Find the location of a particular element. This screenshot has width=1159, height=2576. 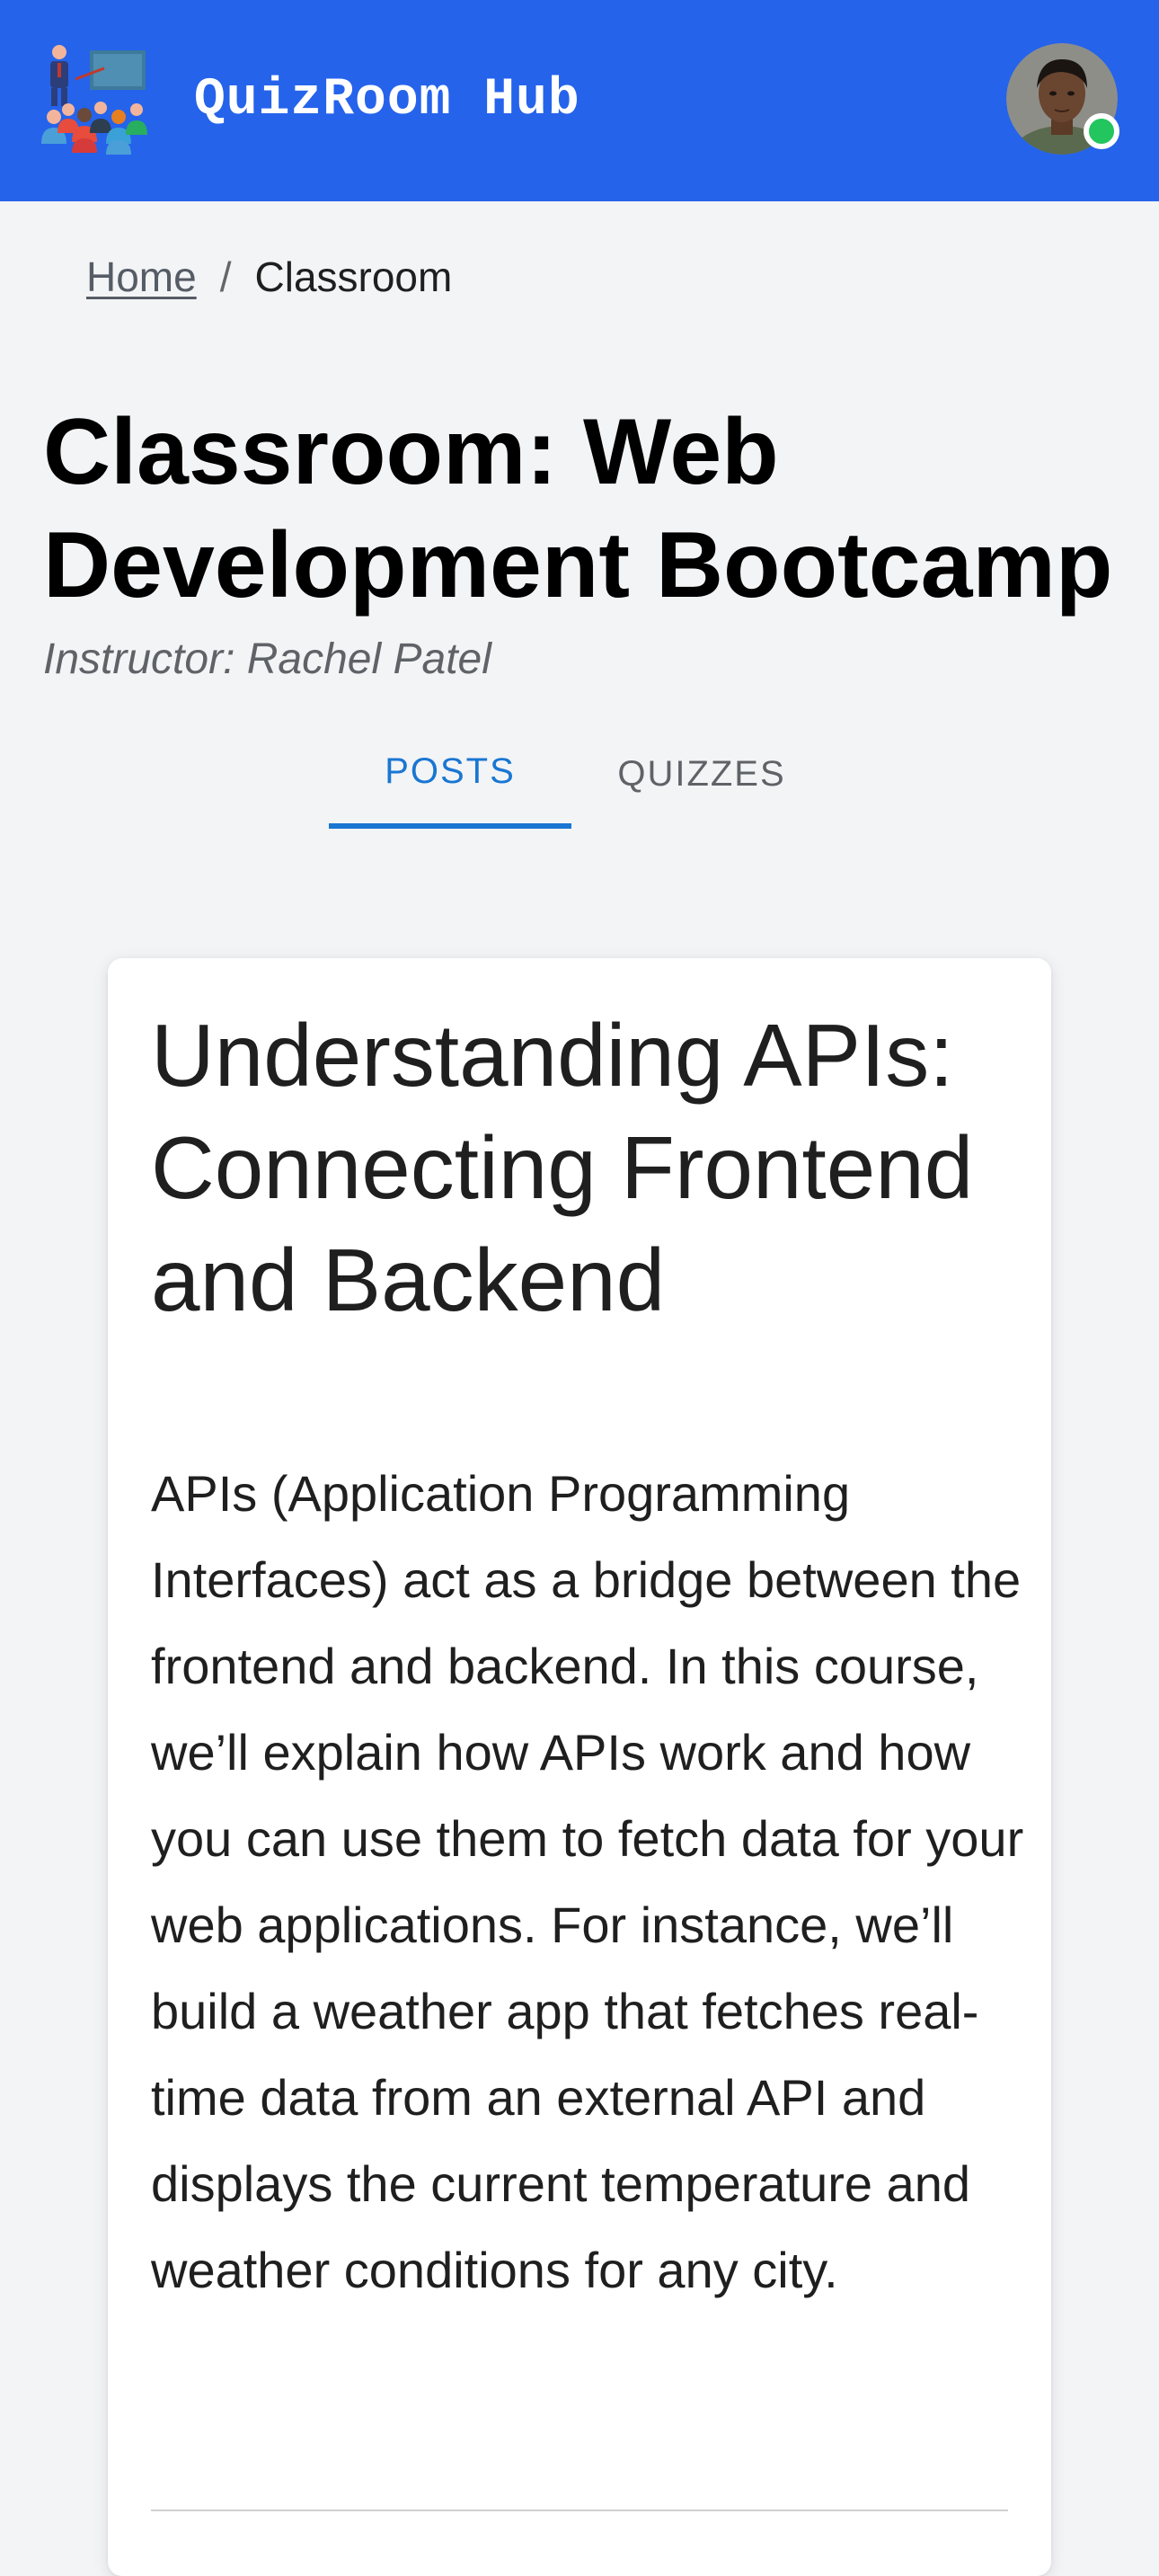

app-title: QuizRoom Hub is located at coordinates (387, 100).